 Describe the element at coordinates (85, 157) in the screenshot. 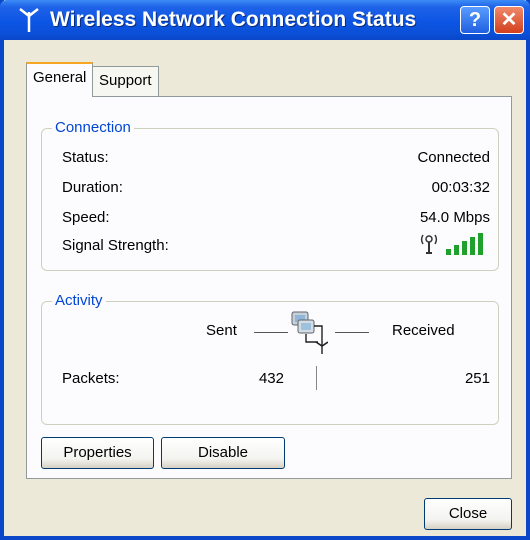

I see `status-label: Status:` at that location.